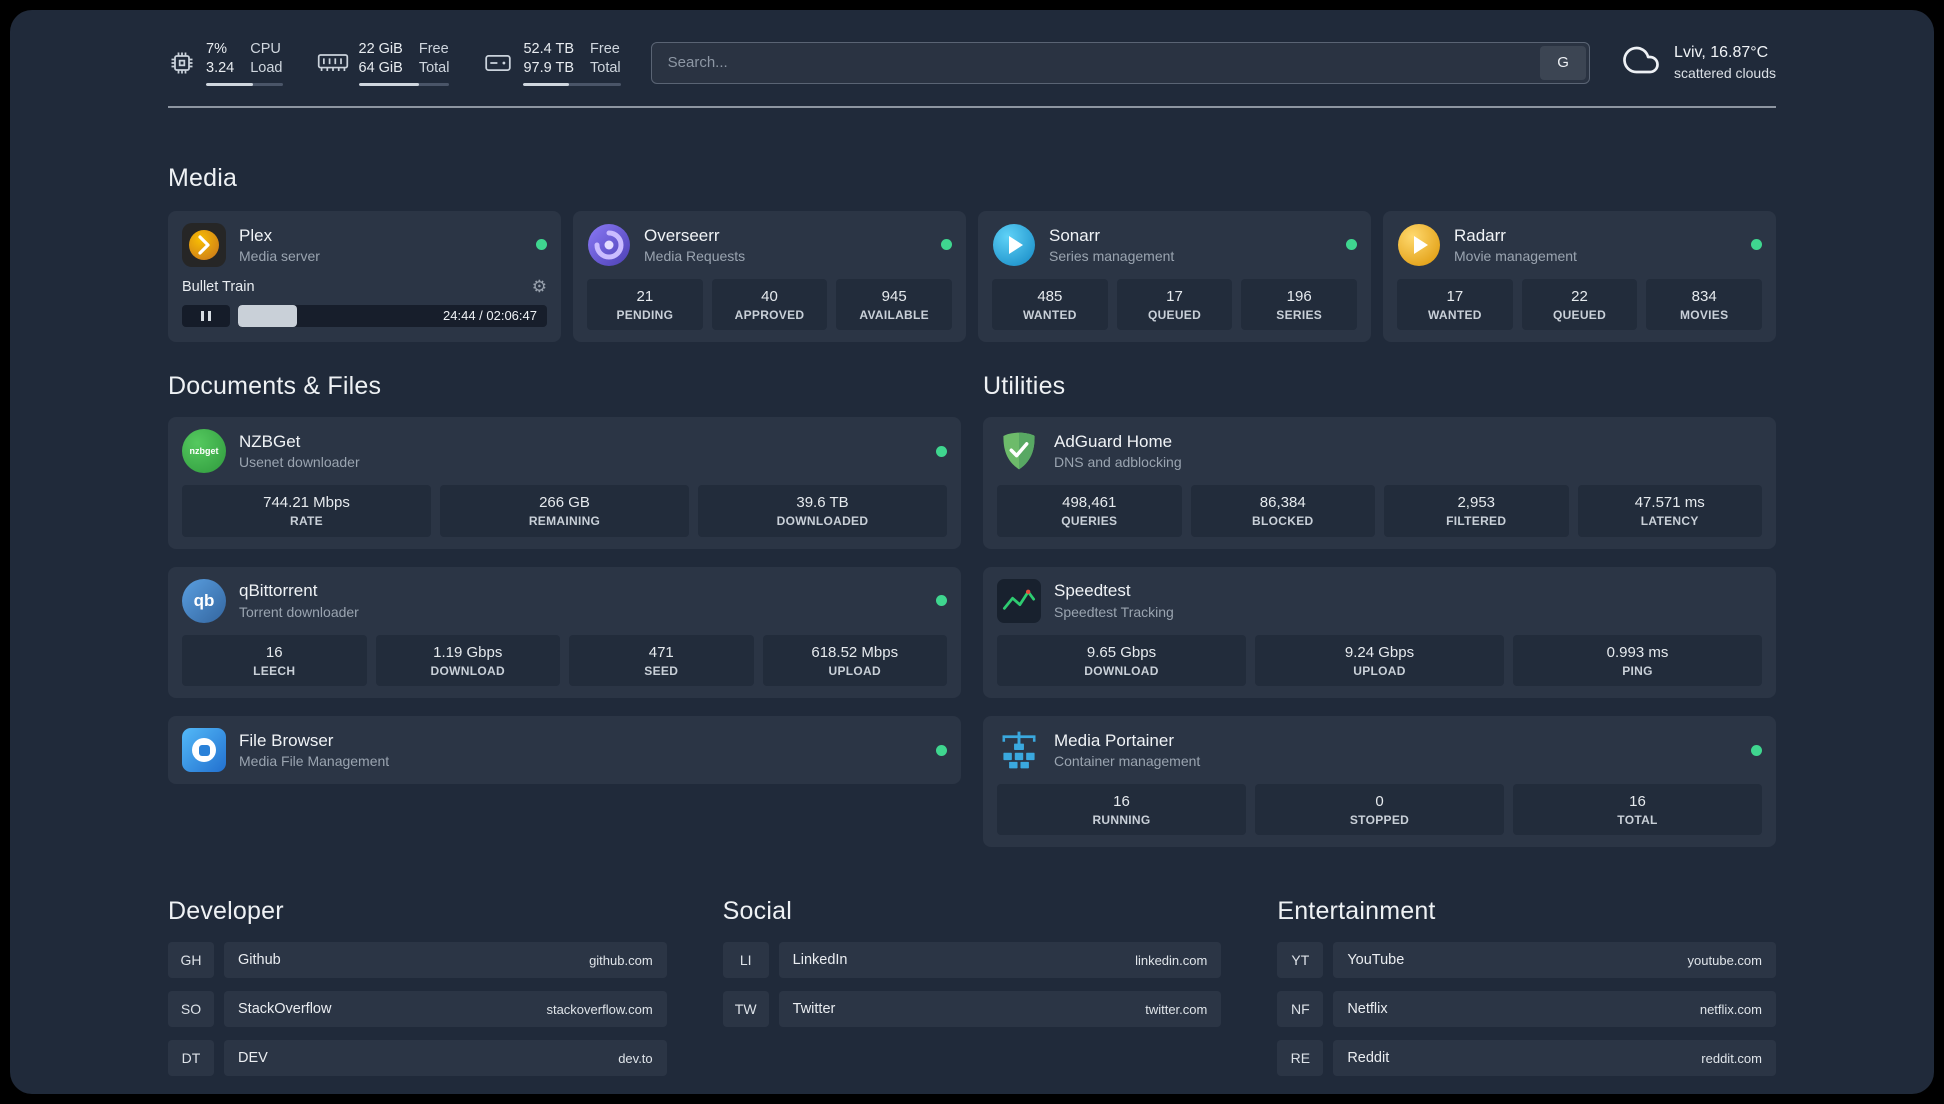 The width and height of the screenshot is (1944, 1104). I want to click on overseerr-icon, so click(609, 245).